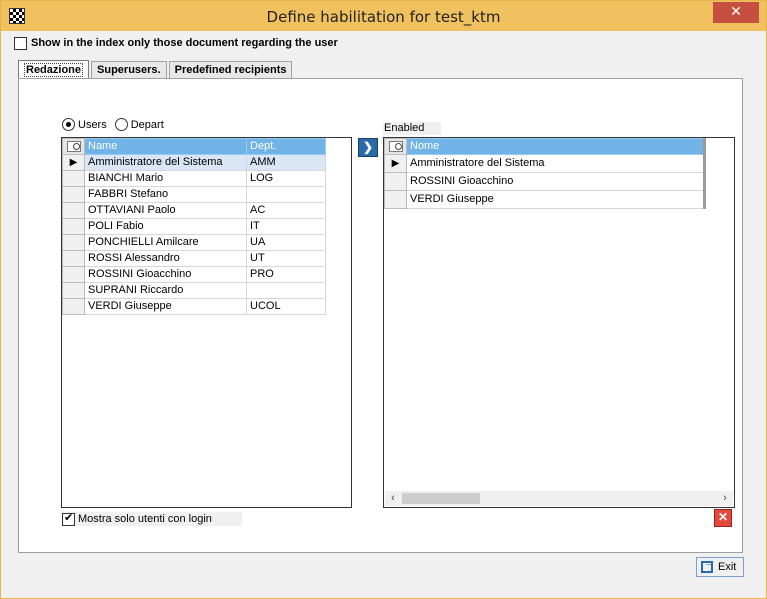 This screenshot has width=767, height=599. Describe the element at coordinates (555, 146) in the screenshot. I see `column-header-nome: Nome` at that location.